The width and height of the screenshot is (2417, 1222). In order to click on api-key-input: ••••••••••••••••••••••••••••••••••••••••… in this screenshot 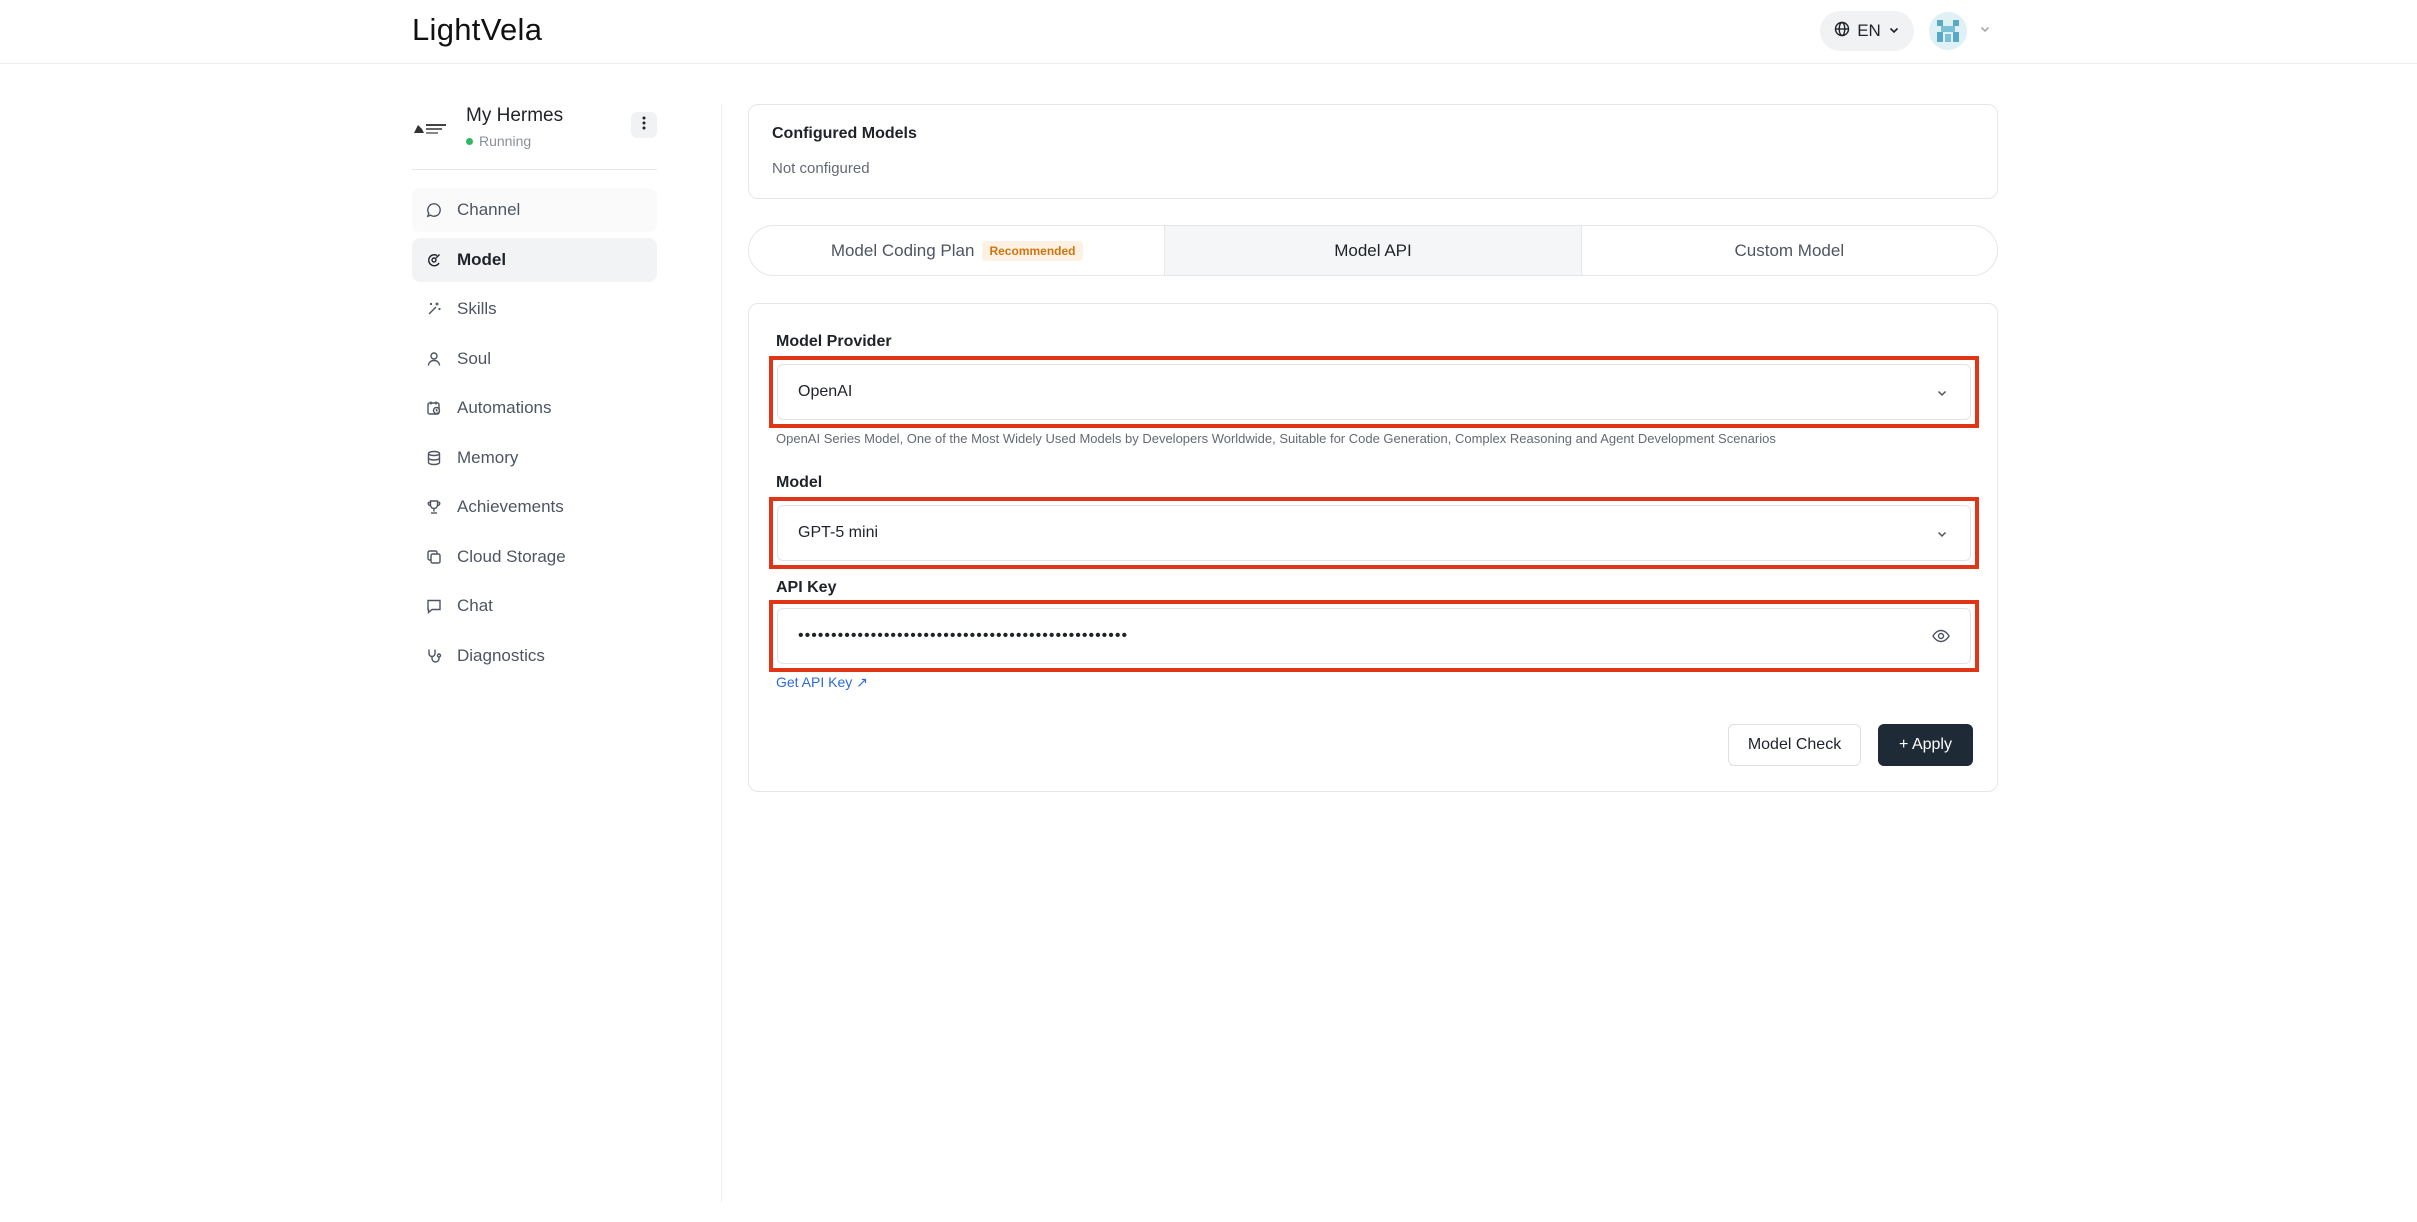, I will do `click(1374, 636)`.